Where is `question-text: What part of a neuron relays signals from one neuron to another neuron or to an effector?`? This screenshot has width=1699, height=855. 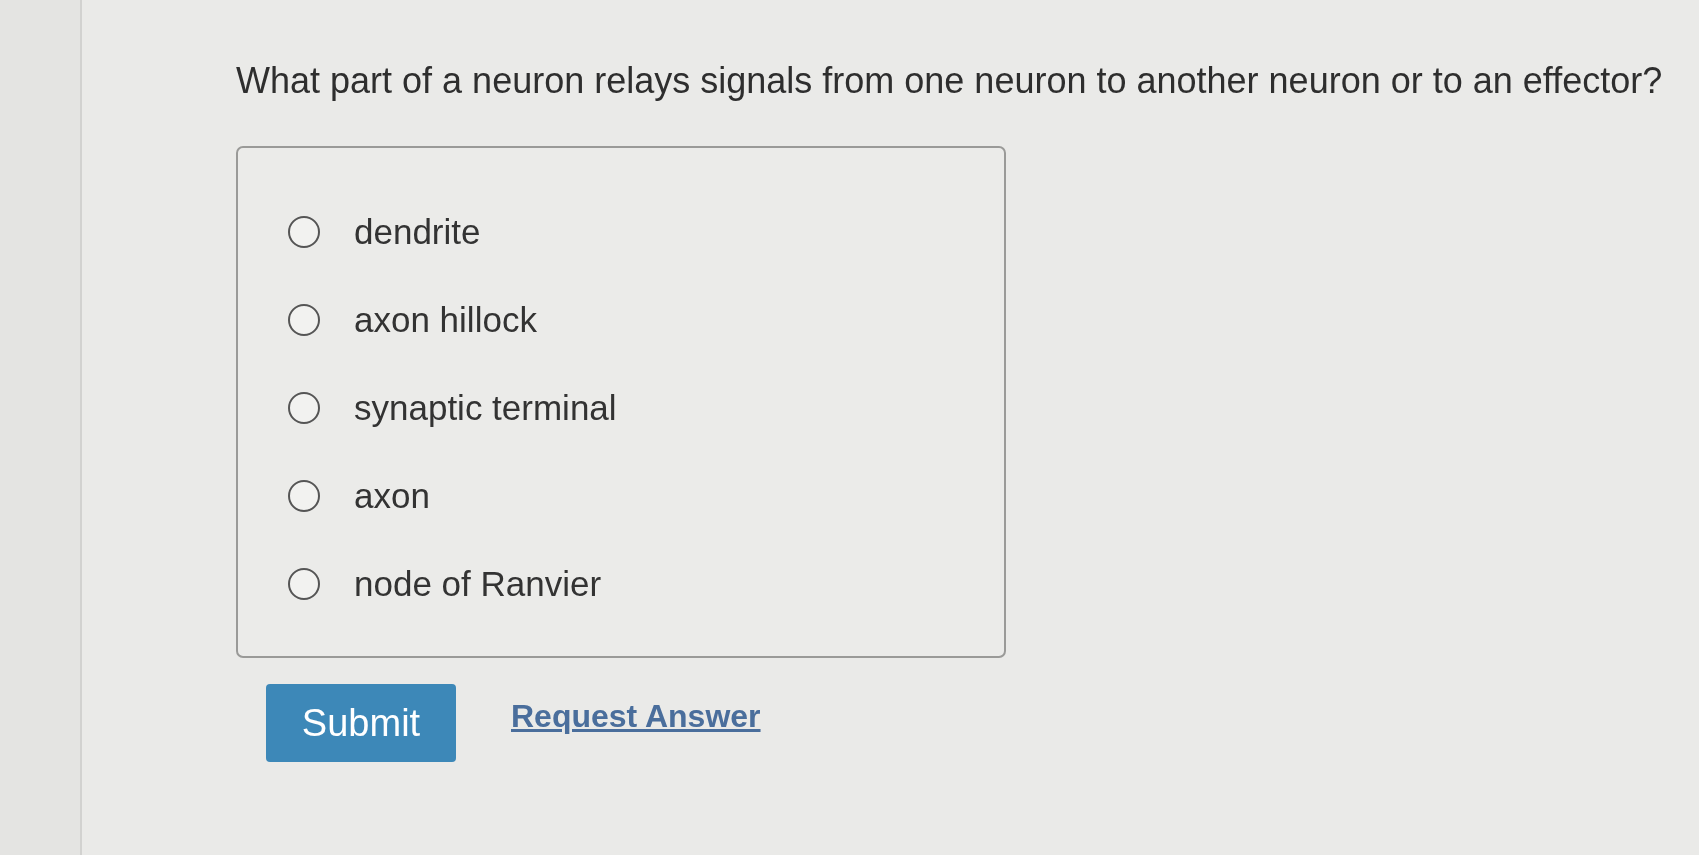
question-text: What part of a neuron relays signals from one neuron to another neuron or to an effector? is located at coordinates (949, 81).